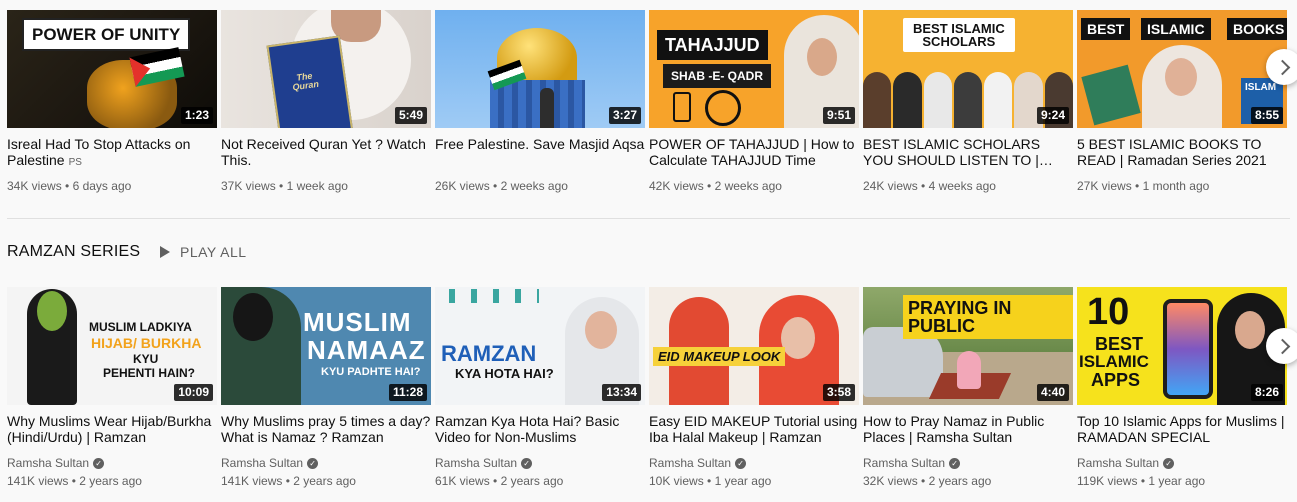 The image size is (1297, 502). Describe the element at coordinates (1266, 115) in the screenshot. I see `video-duration: 8:55` at that location.